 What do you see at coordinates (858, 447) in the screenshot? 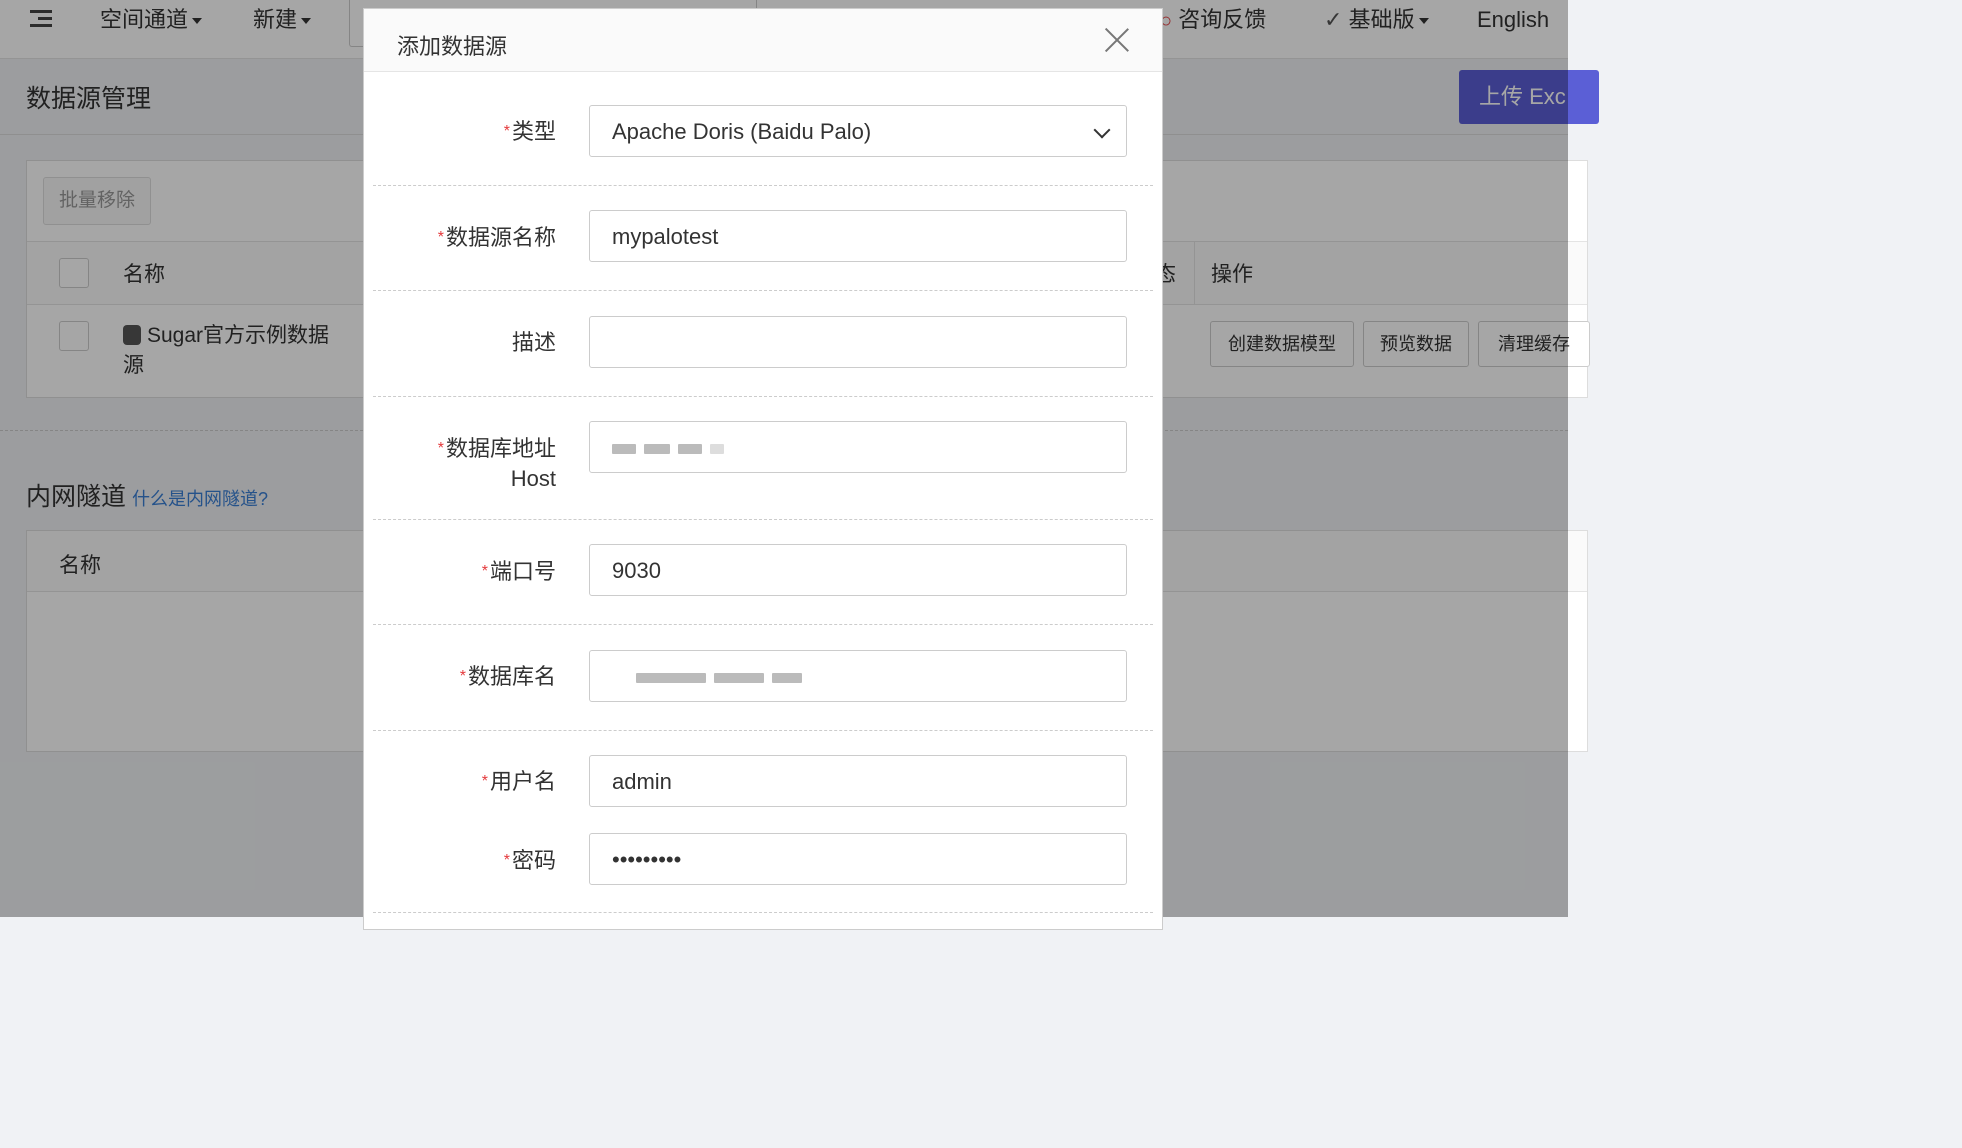
I see `host-input` at bounding box center [858, 447].